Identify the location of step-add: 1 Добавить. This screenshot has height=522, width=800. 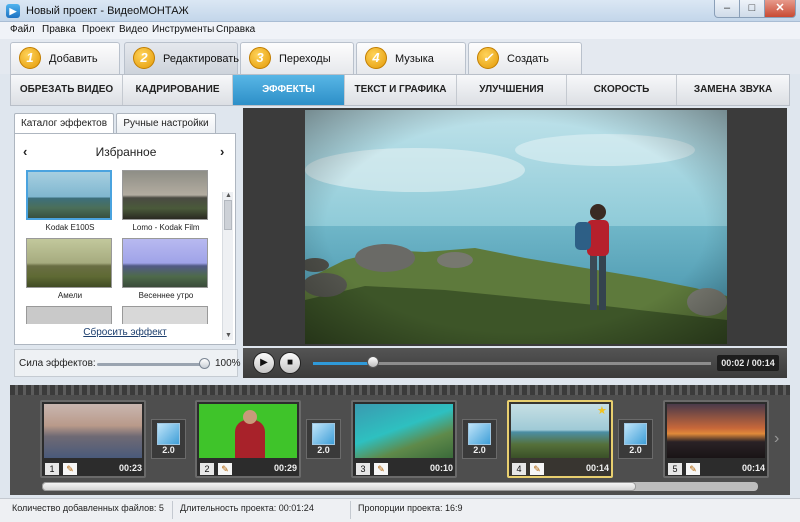
(65, 58).